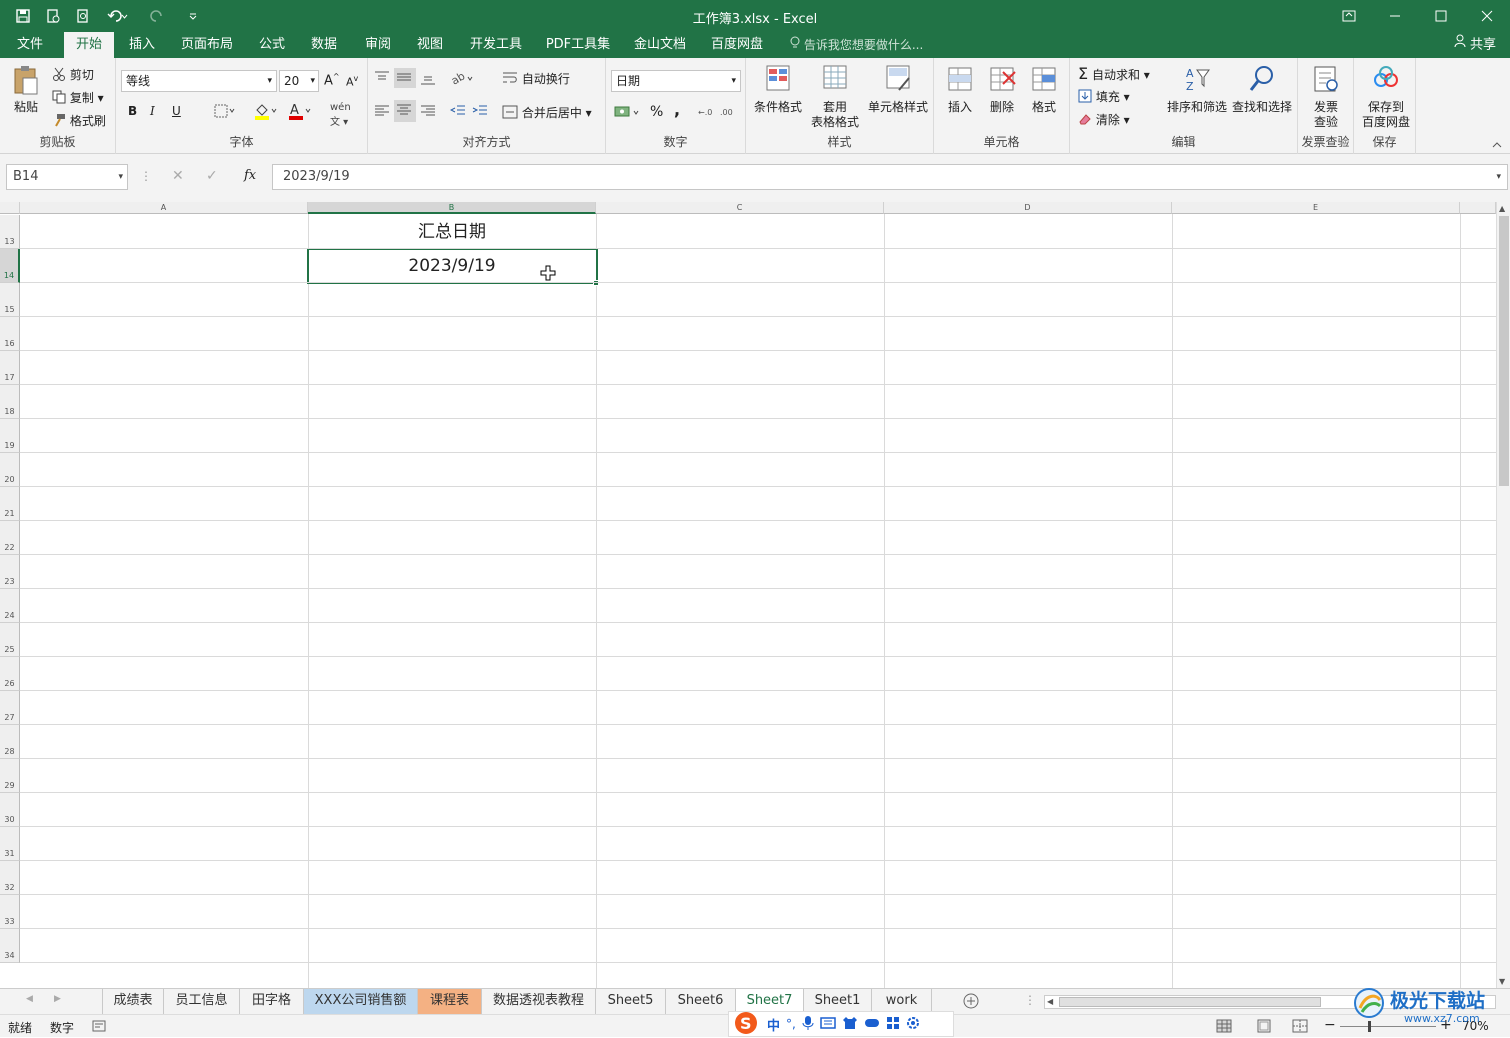 This screenshot has height=1038, width=1510. I want to click on tab-developer: 开发工具, so click(496, 45).